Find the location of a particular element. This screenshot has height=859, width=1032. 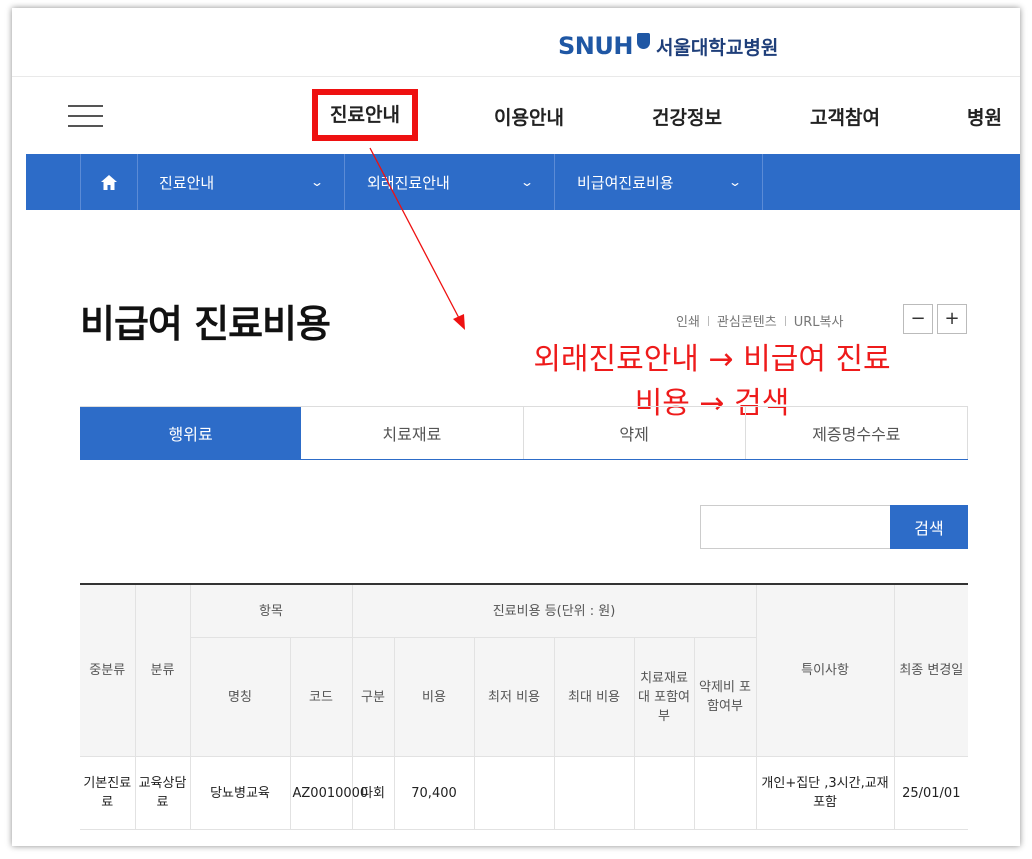

cell-max-cost is located at coordinates (594, 793).